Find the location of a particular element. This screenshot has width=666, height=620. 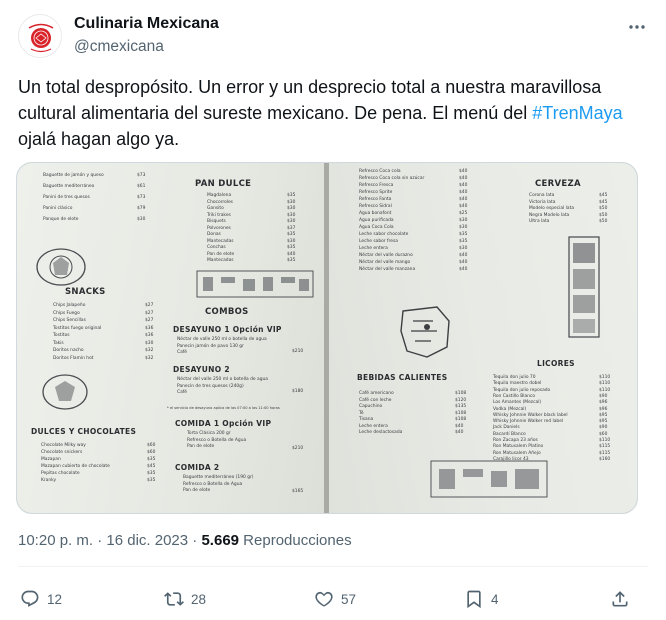

menu-item-name: Baguette de jamón y queso is located at coordinates (73, 175).